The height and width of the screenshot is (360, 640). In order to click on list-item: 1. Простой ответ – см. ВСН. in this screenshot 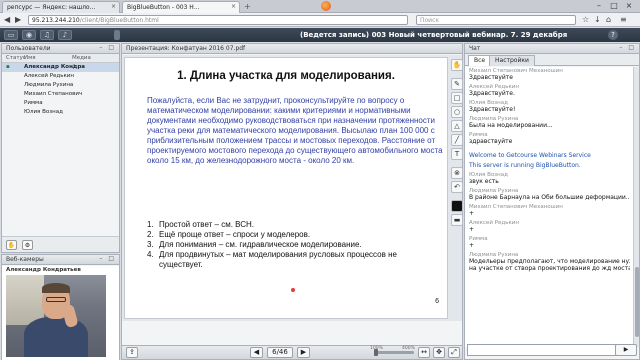, I will do `click(200, 224)`.